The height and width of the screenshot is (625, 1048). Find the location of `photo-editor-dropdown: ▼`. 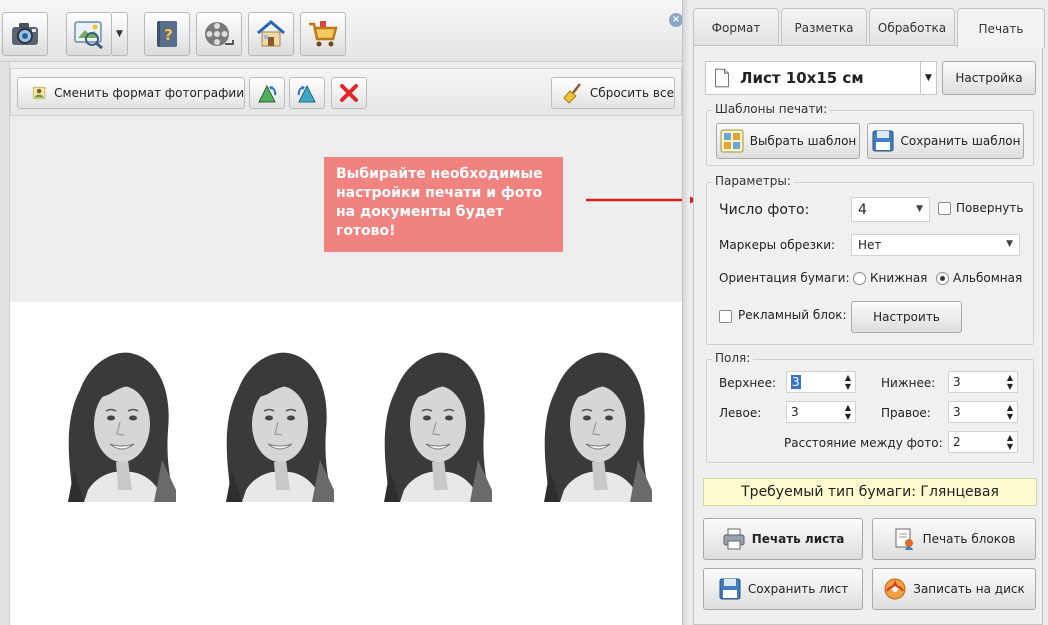

photo-editor-dropdown: ▼ is located at coordinates (120, 34).